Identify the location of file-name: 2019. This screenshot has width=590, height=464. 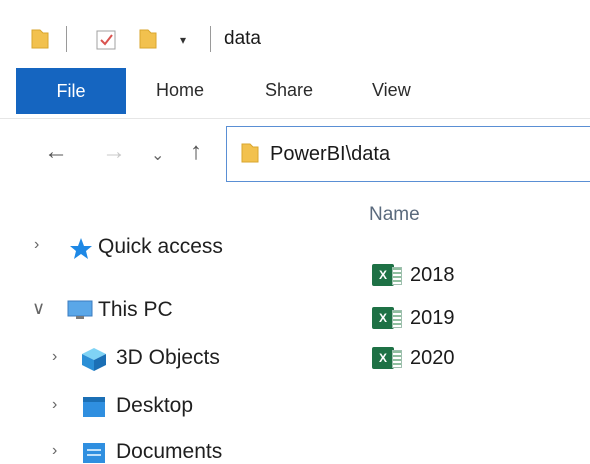
(432, 318).